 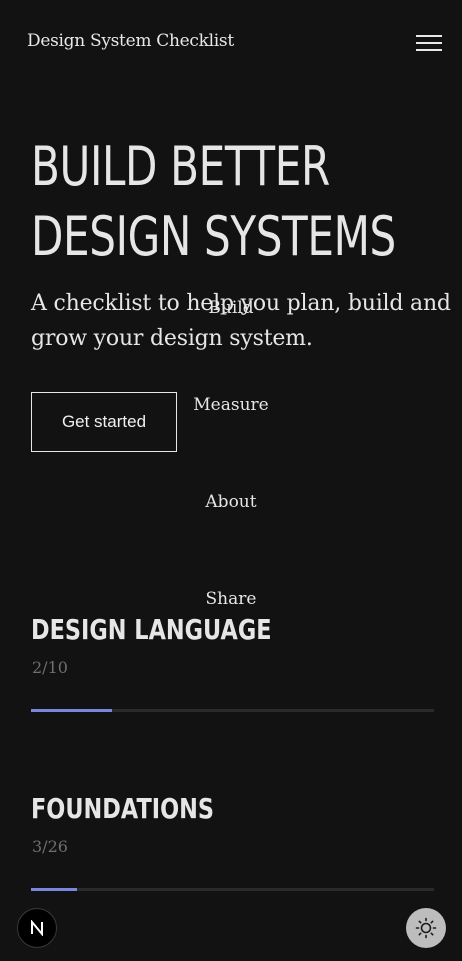 I want to click on nextjs-logo-icon, so click(x=37, y=928).